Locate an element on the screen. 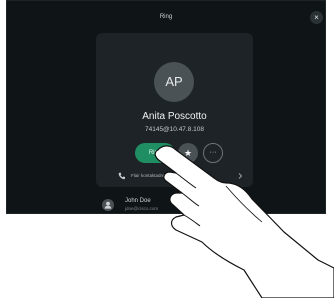 Image resolution: width=334 pixels, height=298 pixels. favorite-button: ★ is located at coordinates (188, 153).